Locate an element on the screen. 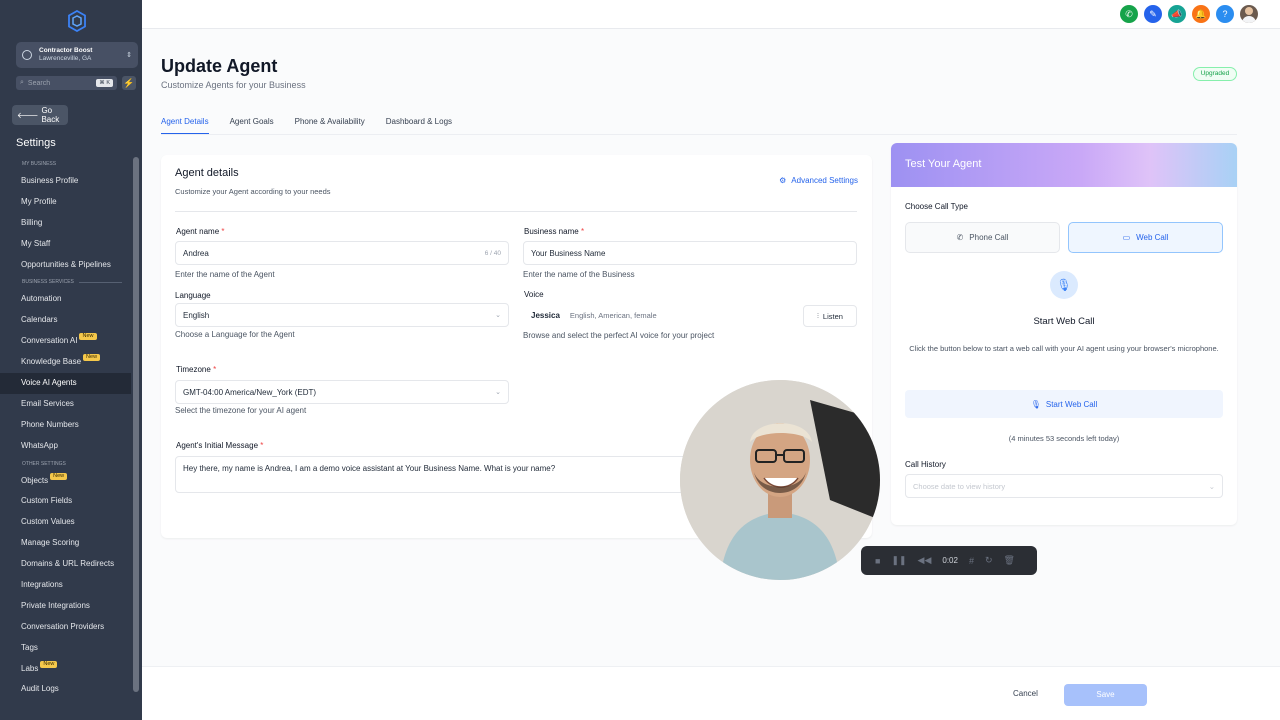 The image size is (1280, 720). presenter-video-image is located at coordinates (780, 480).